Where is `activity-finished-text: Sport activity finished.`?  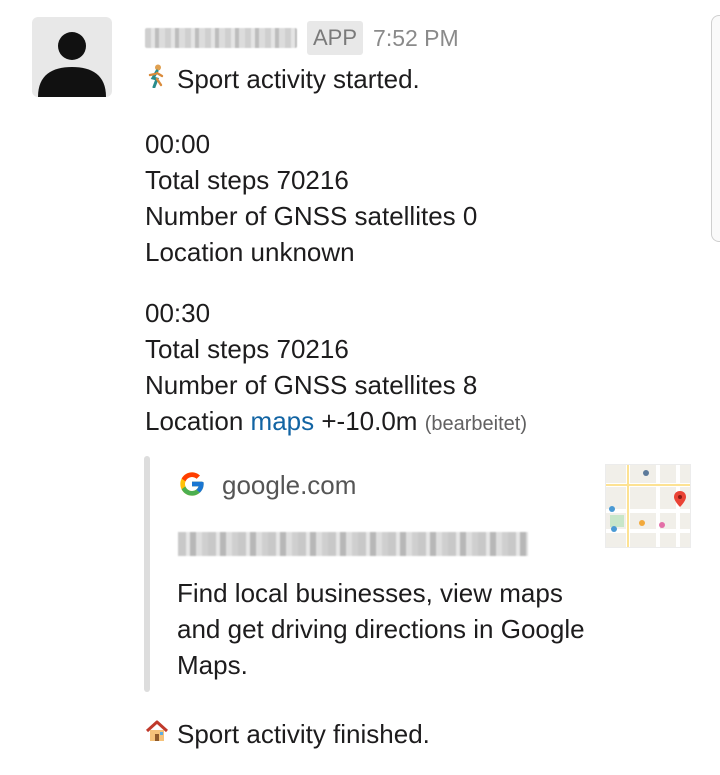 activity-finished-text: Sport activity finished. is located at coordinates (303, 734).